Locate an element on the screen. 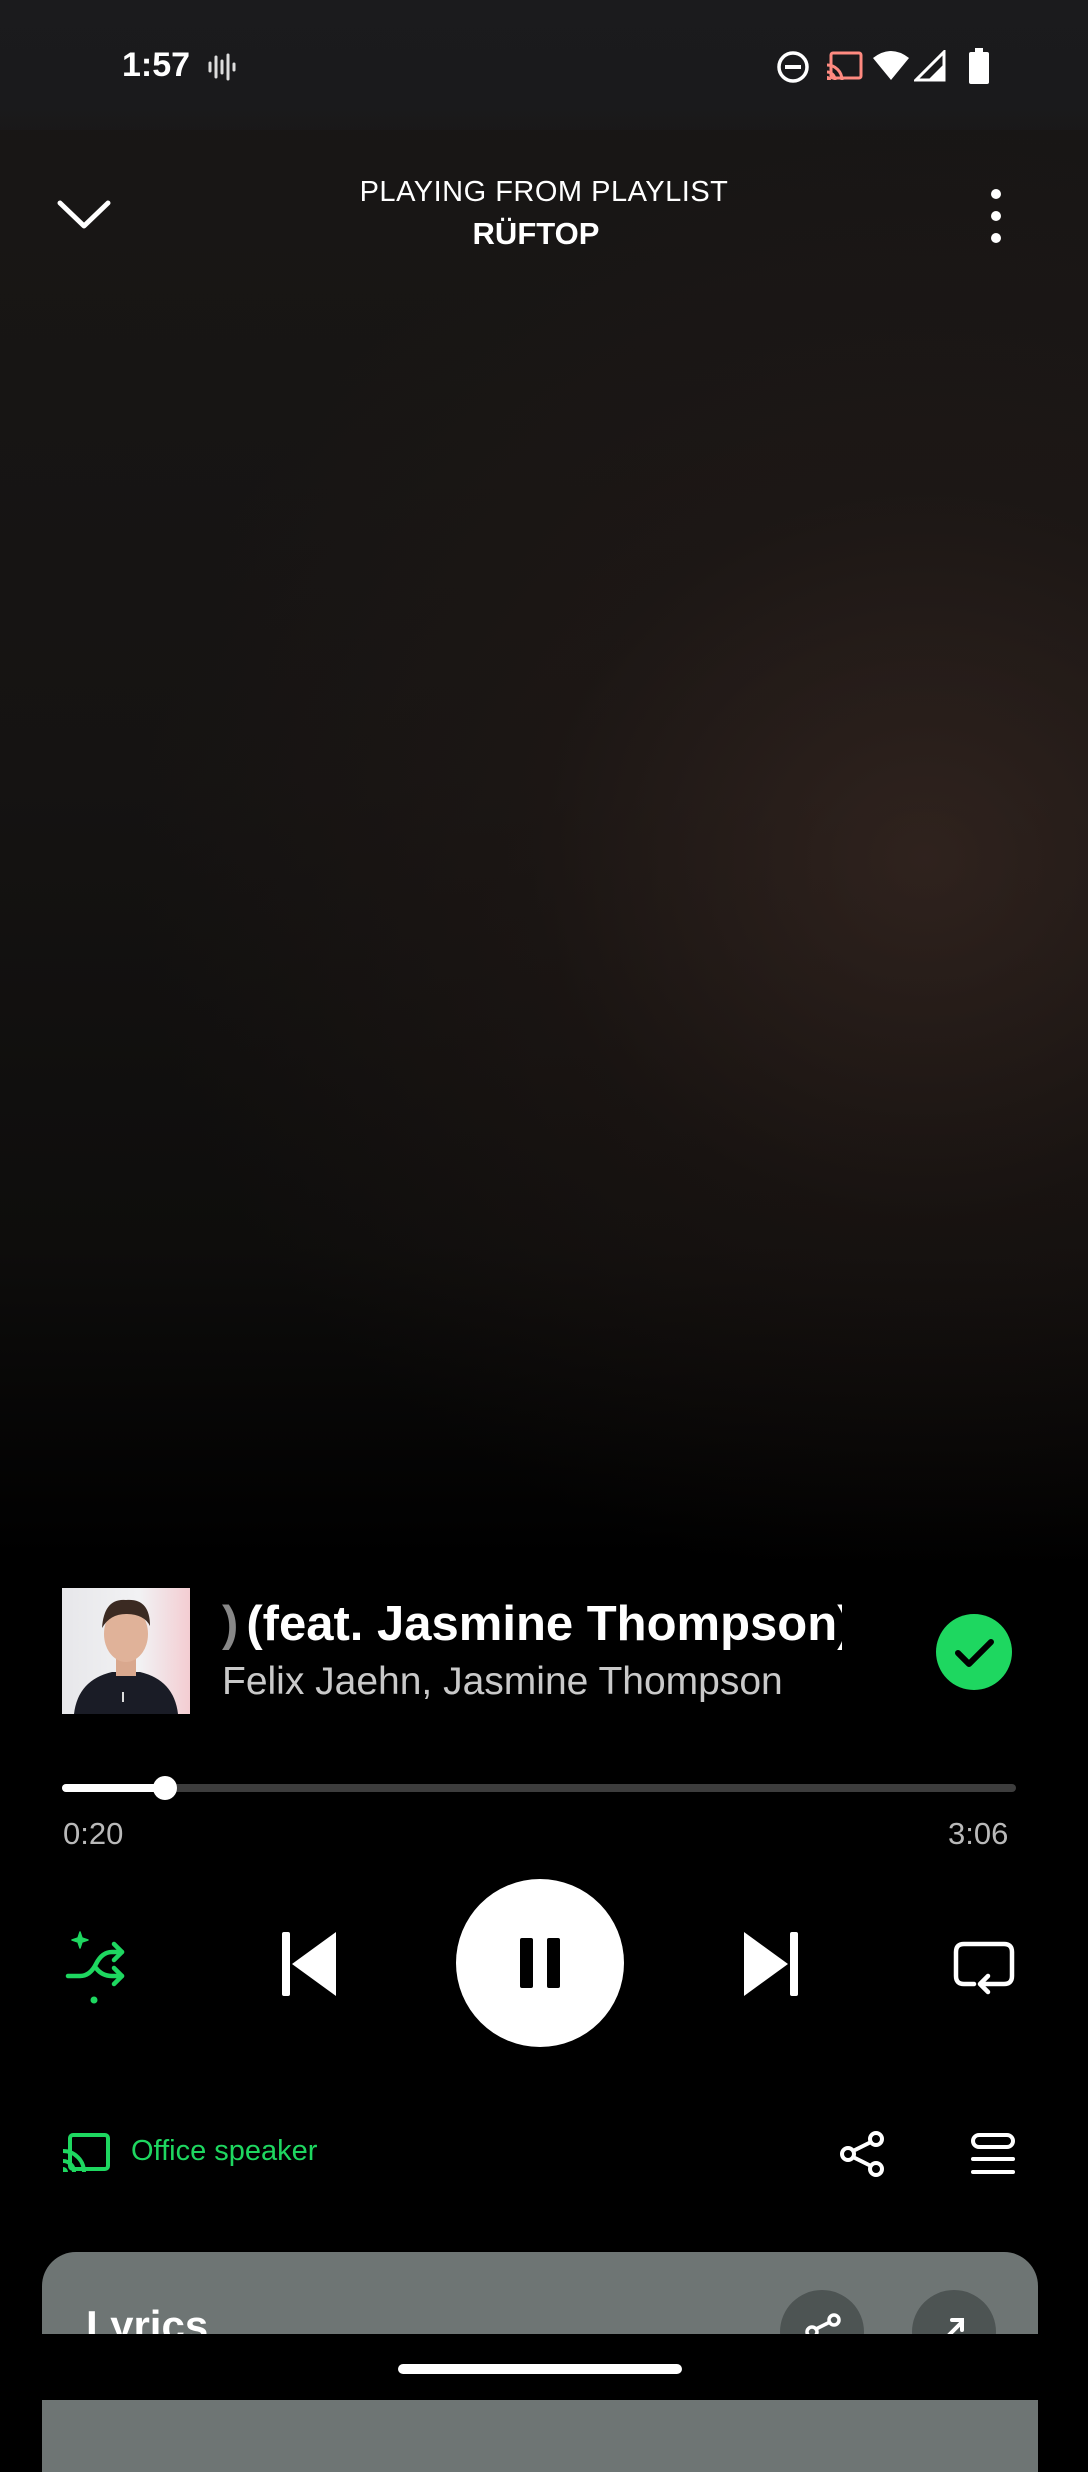  track-title-text: (feat. Jasmine Thompson) is located at coordinates (544, 1624).